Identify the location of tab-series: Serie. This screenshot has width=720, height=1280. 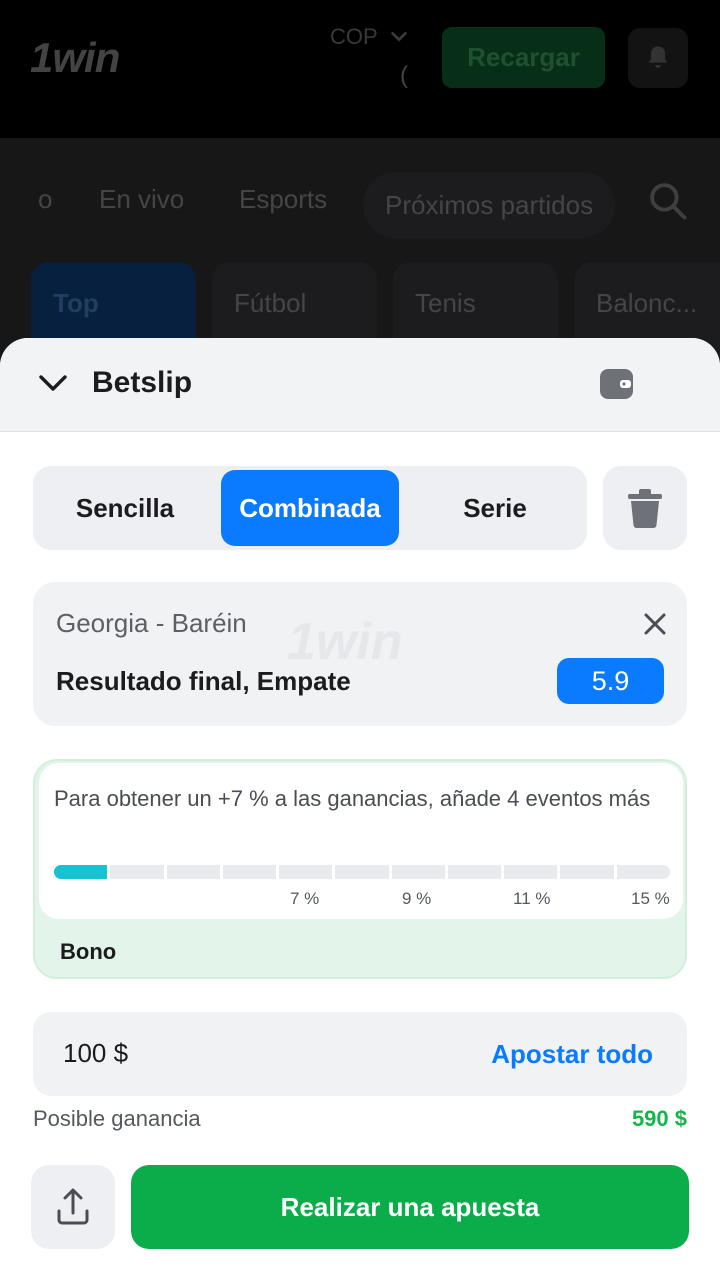
(495, 508).